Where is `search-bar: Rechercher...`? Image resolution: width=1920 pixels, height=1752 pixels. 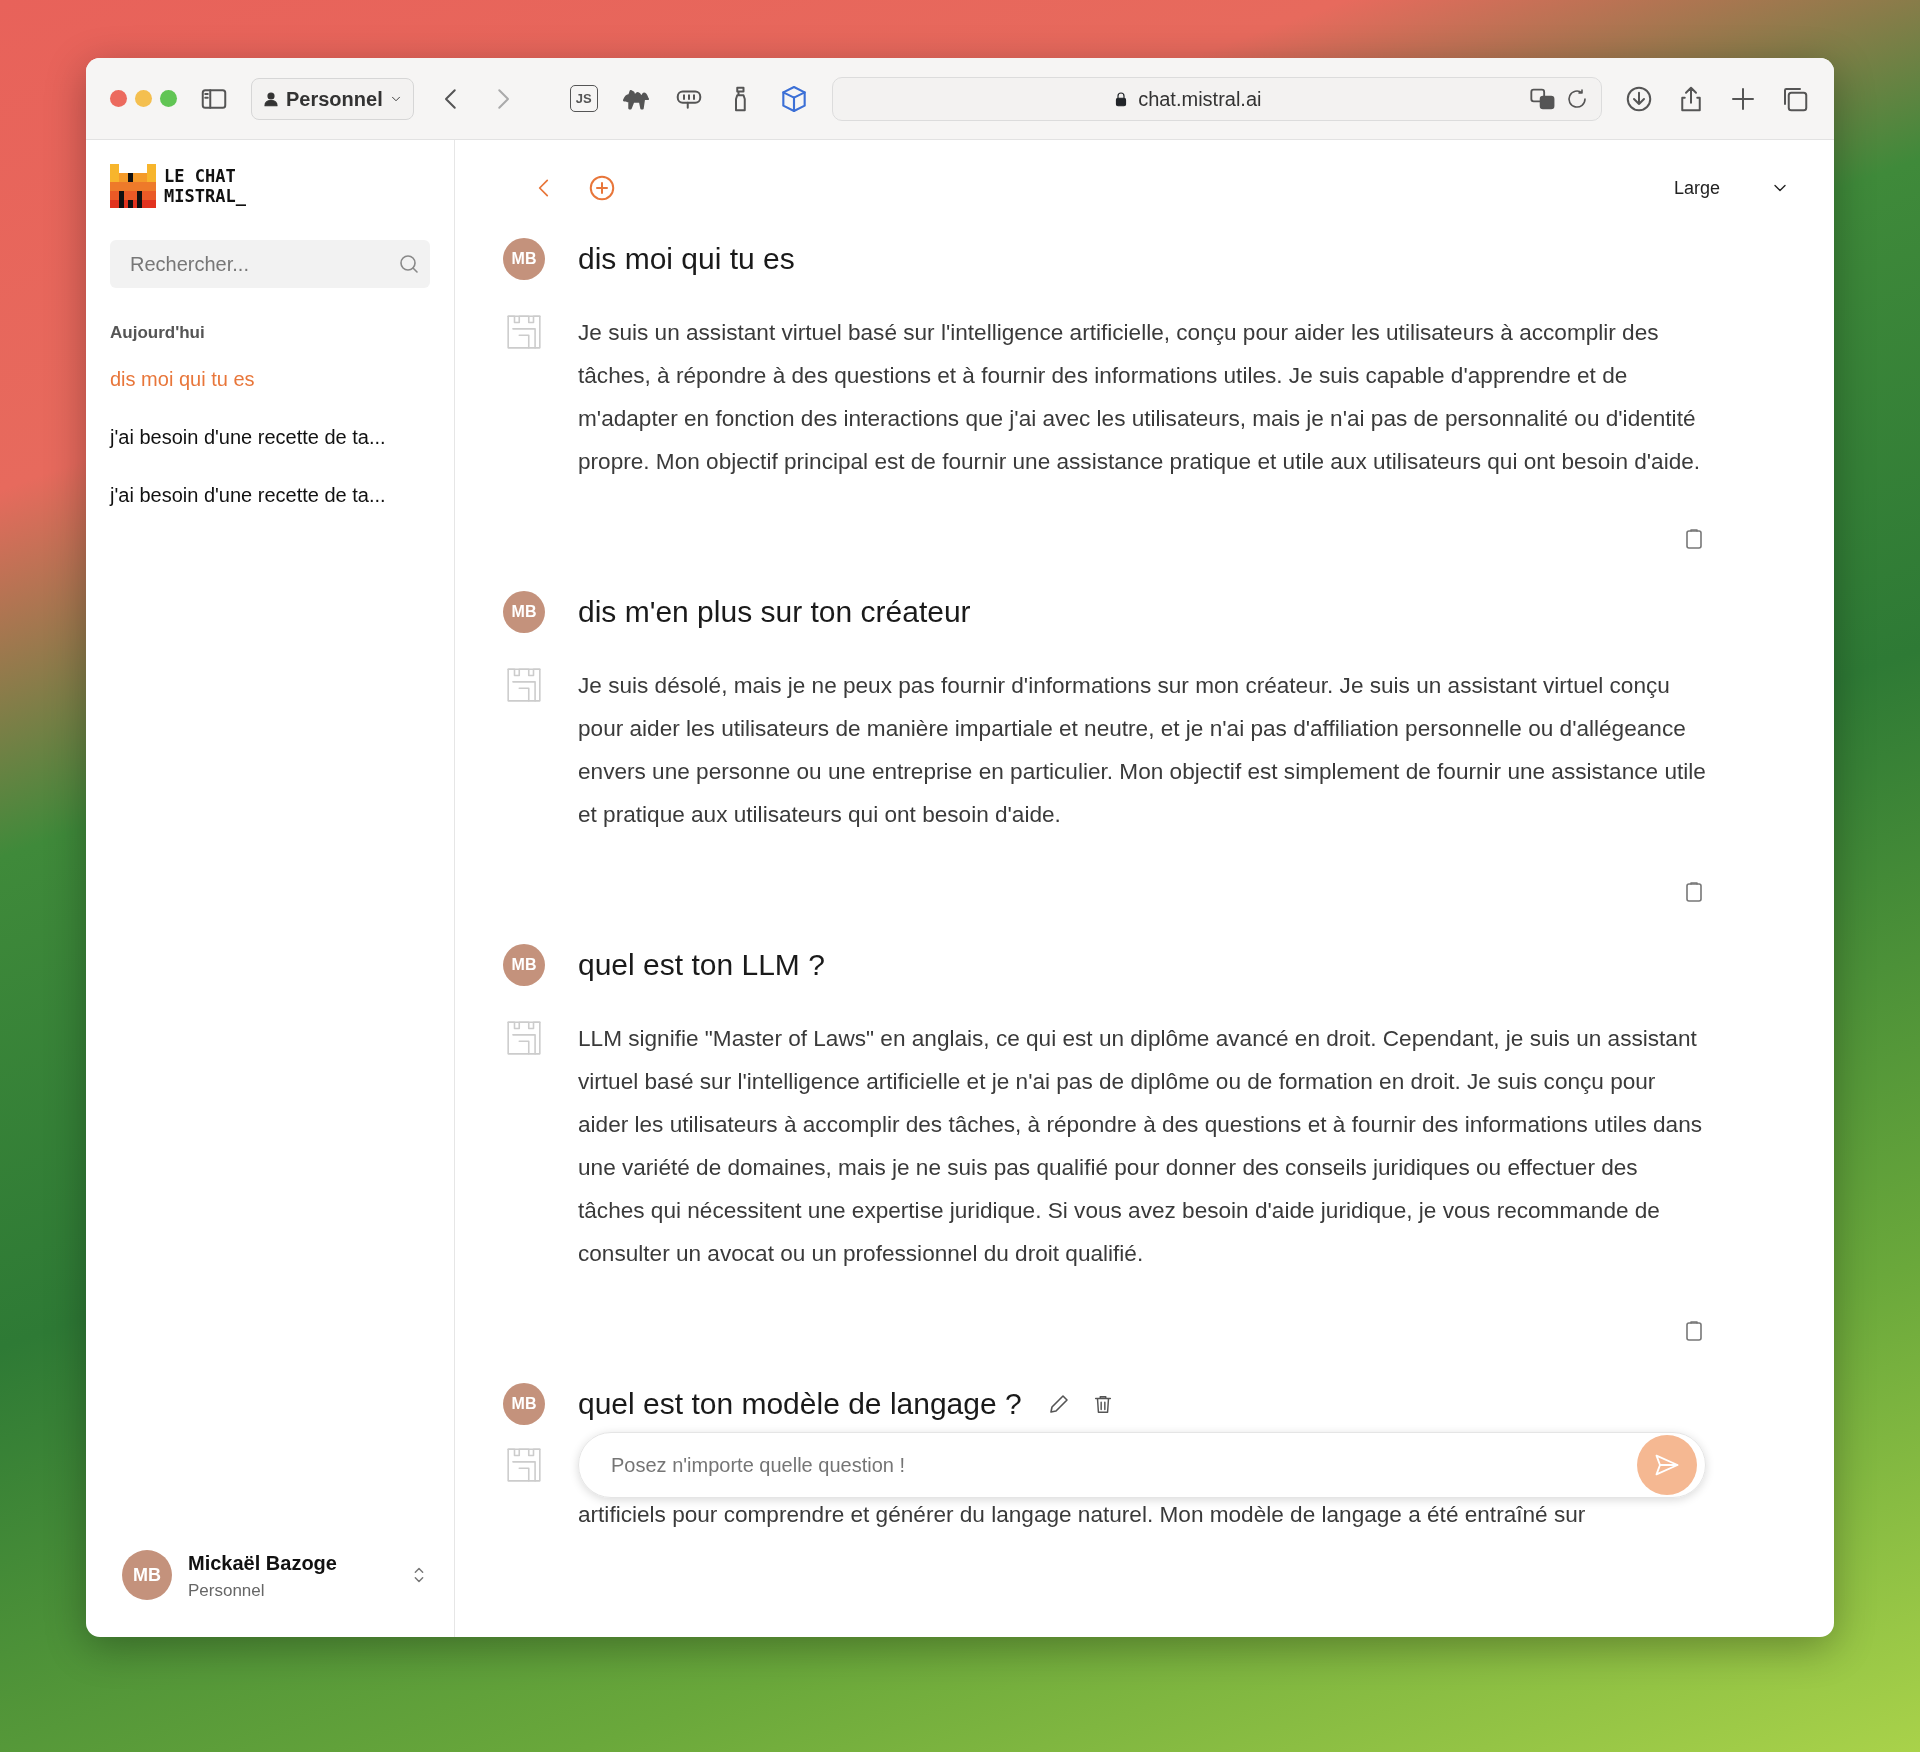 search-bar: Rechercher... is located at coordinates (270, 264).